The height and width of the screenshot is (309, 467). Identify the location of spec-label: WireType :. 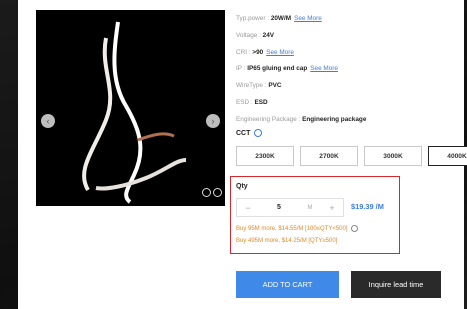
(252, 86).